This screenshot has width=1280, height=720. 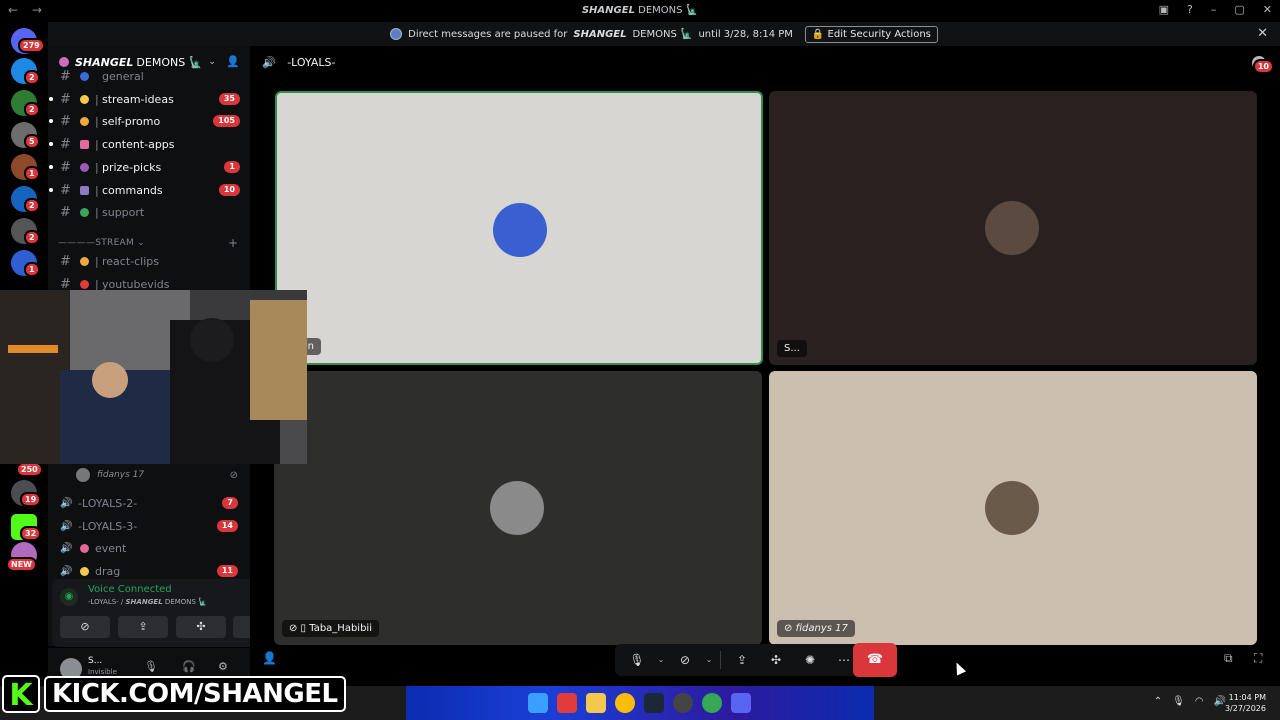 What do you see at coordinates (1262, 33) in the screenshot?
I see `close-notice-icon: ✕` at bounding box center [1262, 33].